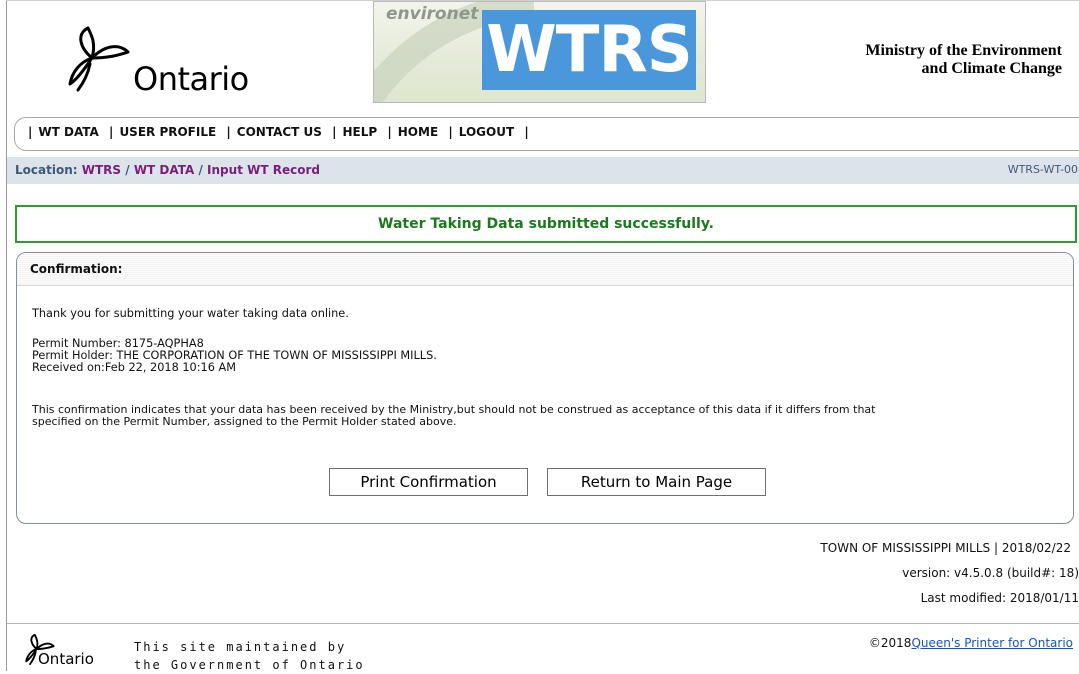 This screenshot has height=674, width=1079. Describe the element at coordinates (992, 643) in the screenshot. I see `queens-printer-link: Queen's Printer for Ontario` at that location.